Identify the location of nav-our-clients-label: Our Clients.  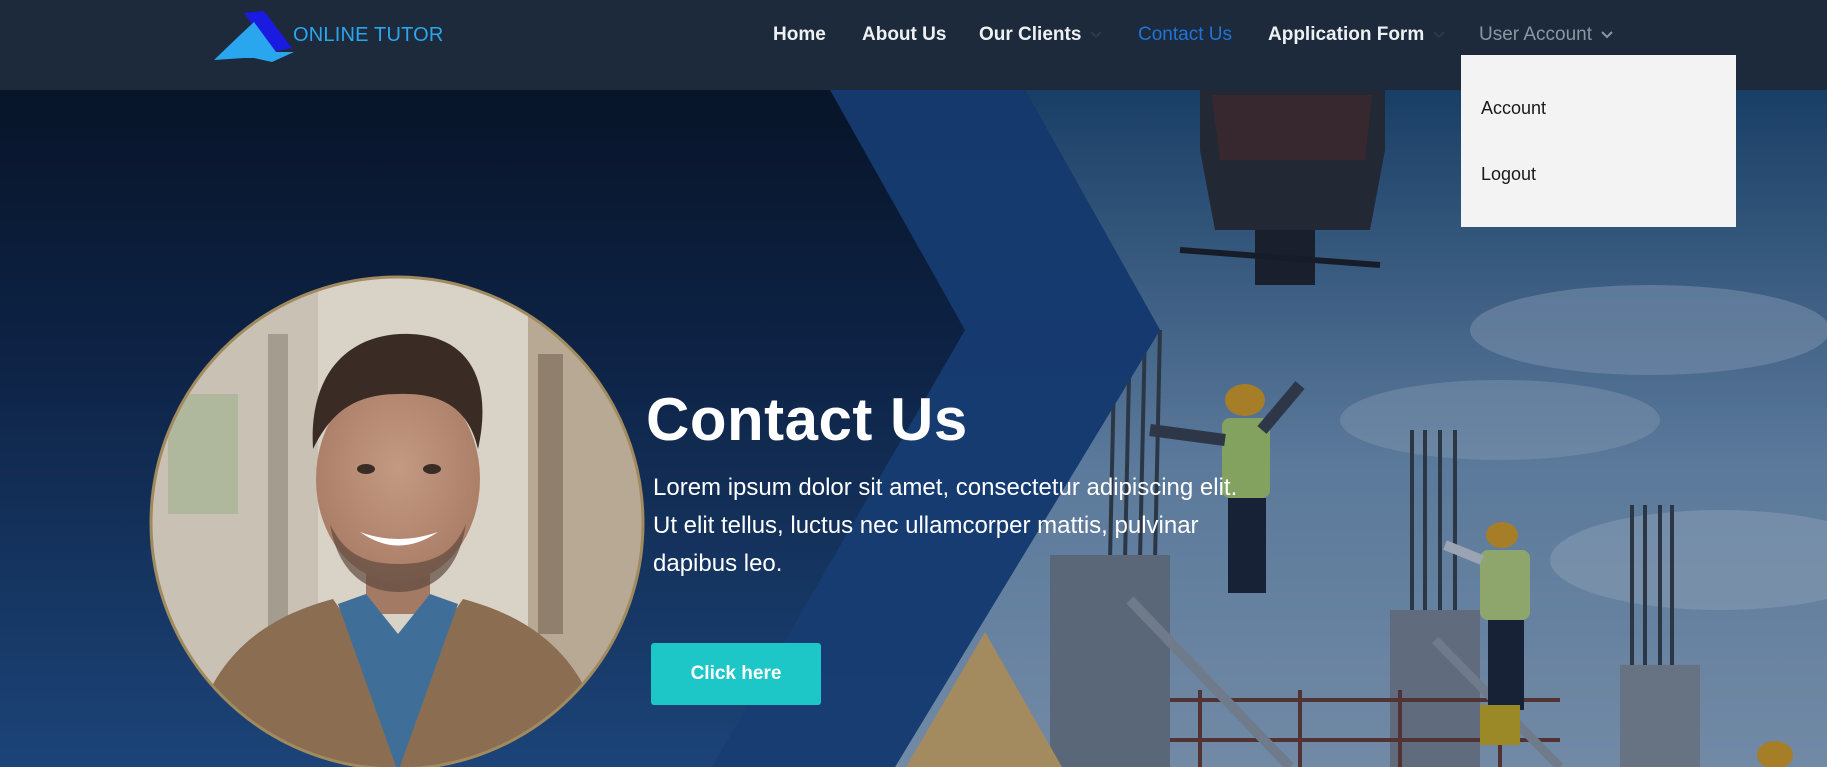
(1030, 34).